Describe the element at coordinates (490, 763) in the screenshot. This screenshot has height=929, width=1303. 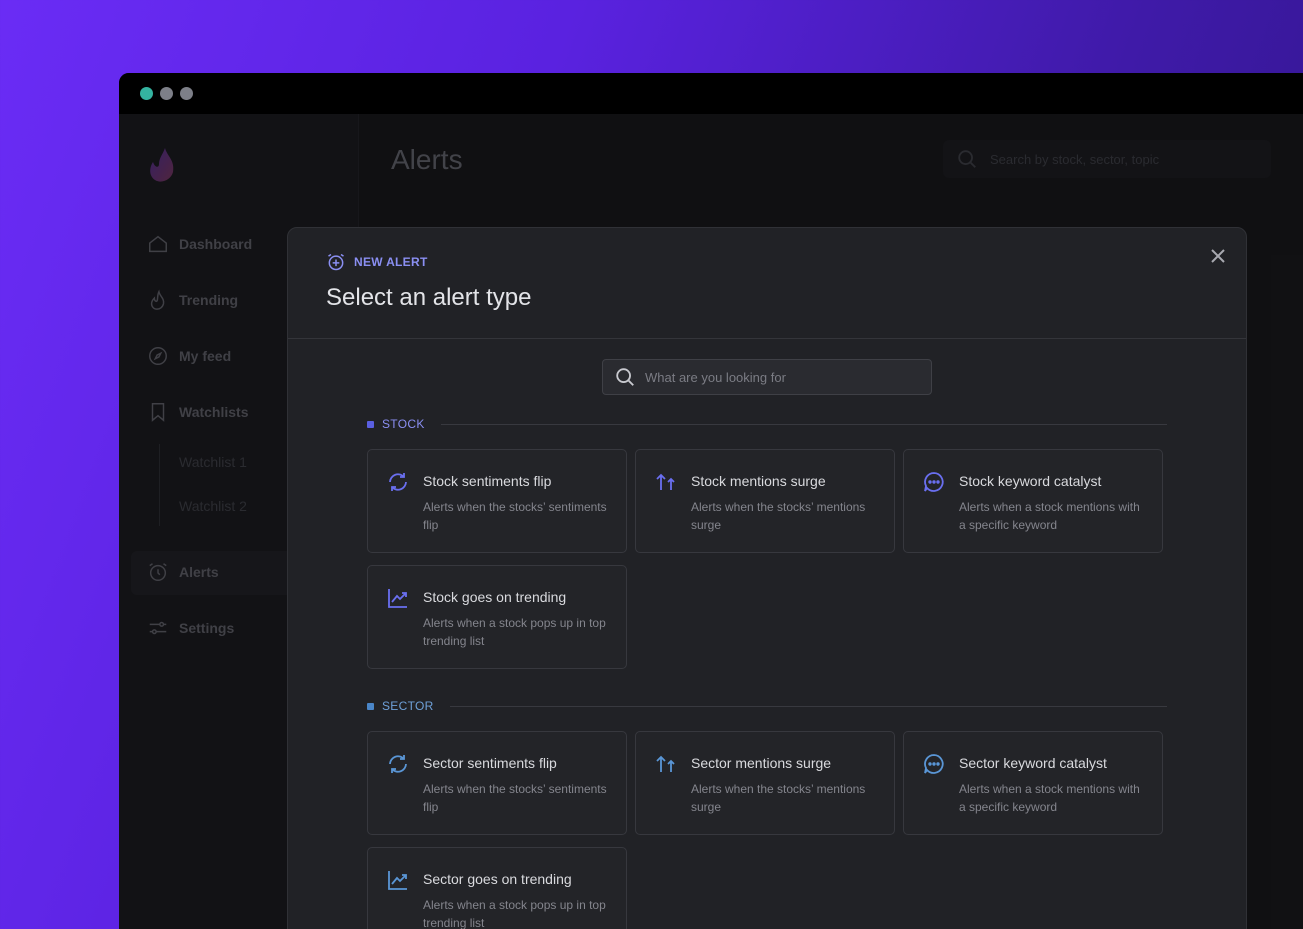
I see `card-title: Sector sentiments flip` at that location.